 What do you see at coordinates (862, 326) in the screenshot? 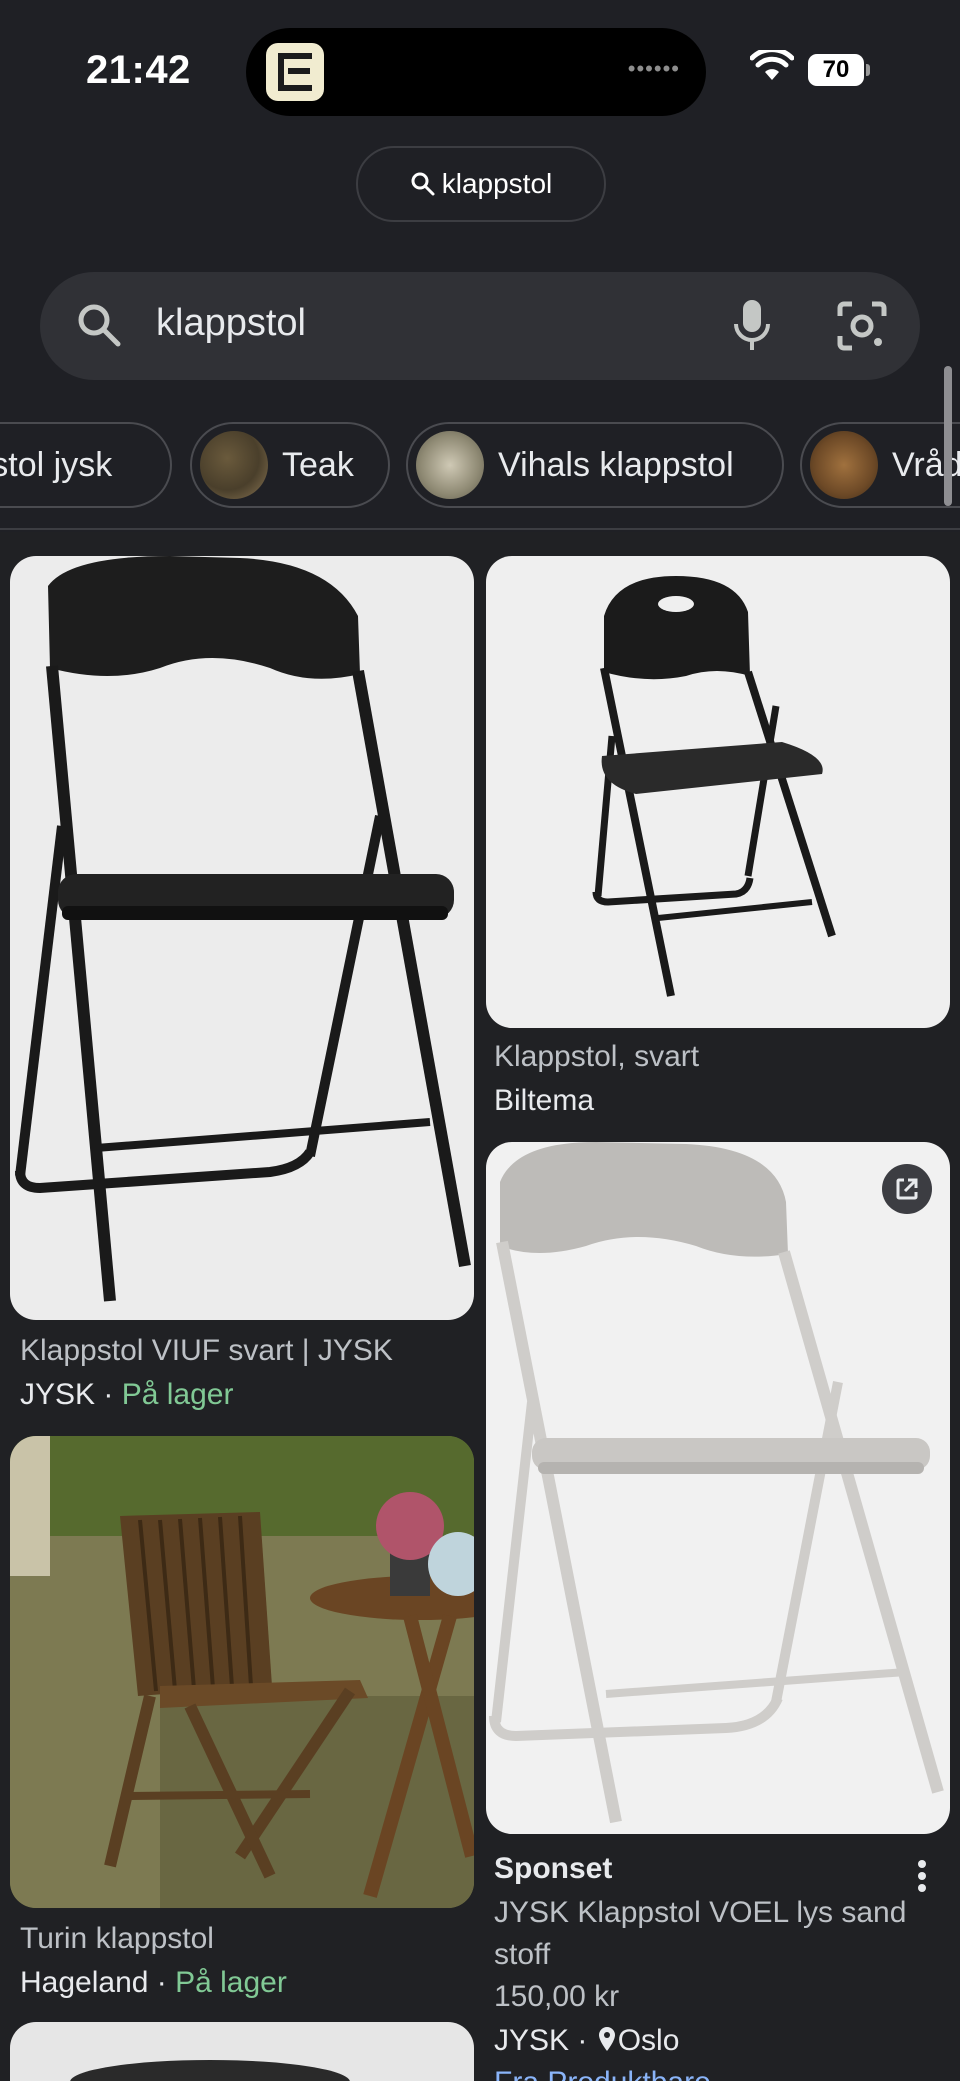
I see `lens-icon` at bounding box center [862, 326].